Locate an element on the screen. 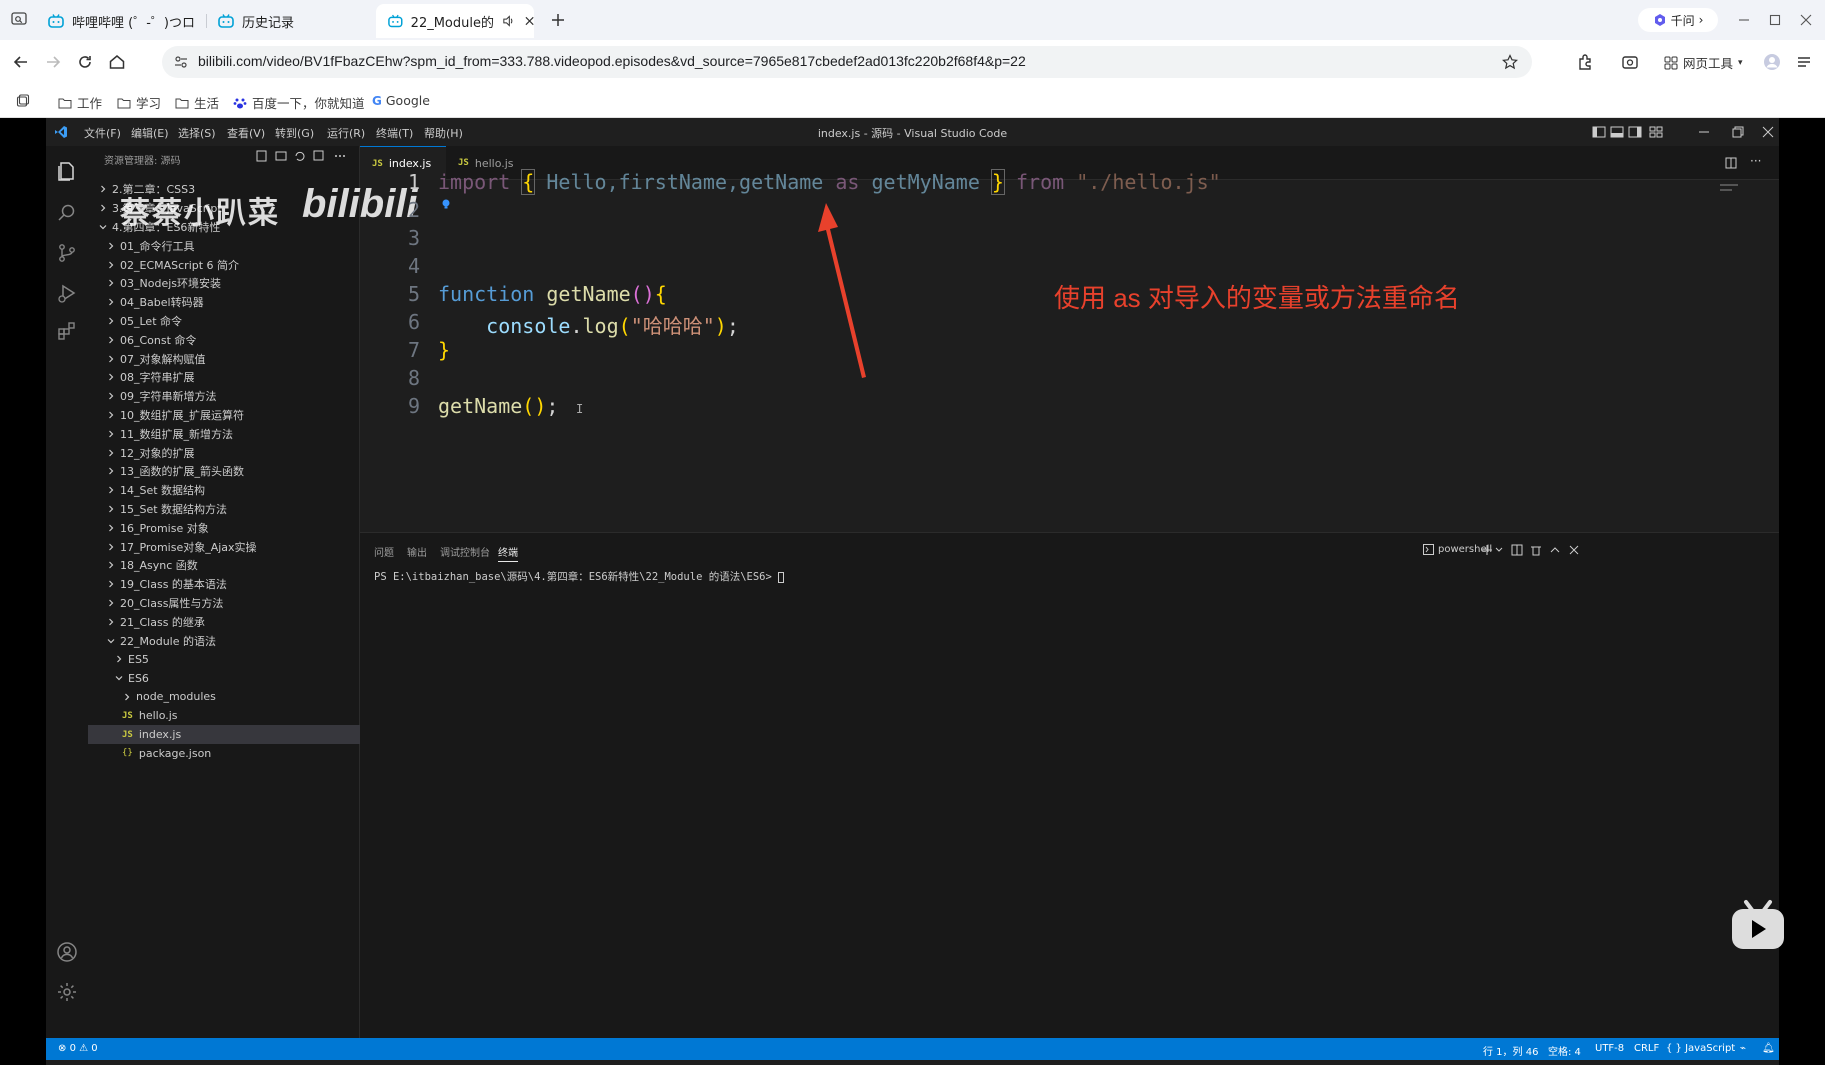 The height and width of the screenshot is (1065, 1825). explorer-icon is located at coordinates (67, 171).